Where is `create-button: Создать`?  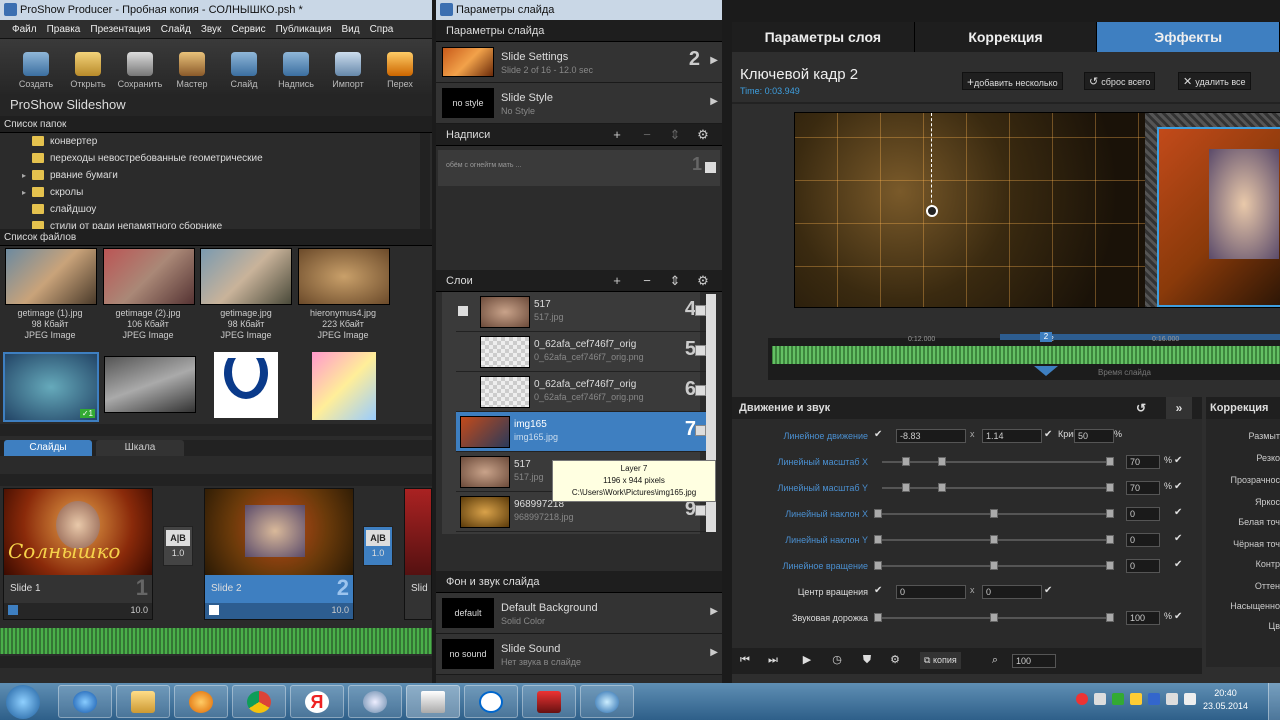
create-button: Создать is located at coordinates (36, 66).